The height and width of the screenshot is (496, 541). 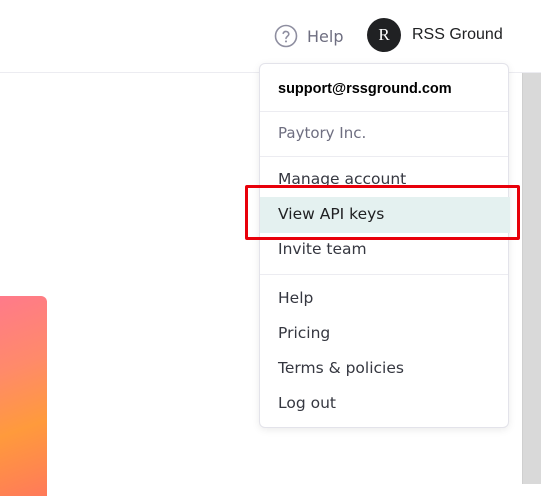 I want to click on gradient-card, so click(x=23, y=396).